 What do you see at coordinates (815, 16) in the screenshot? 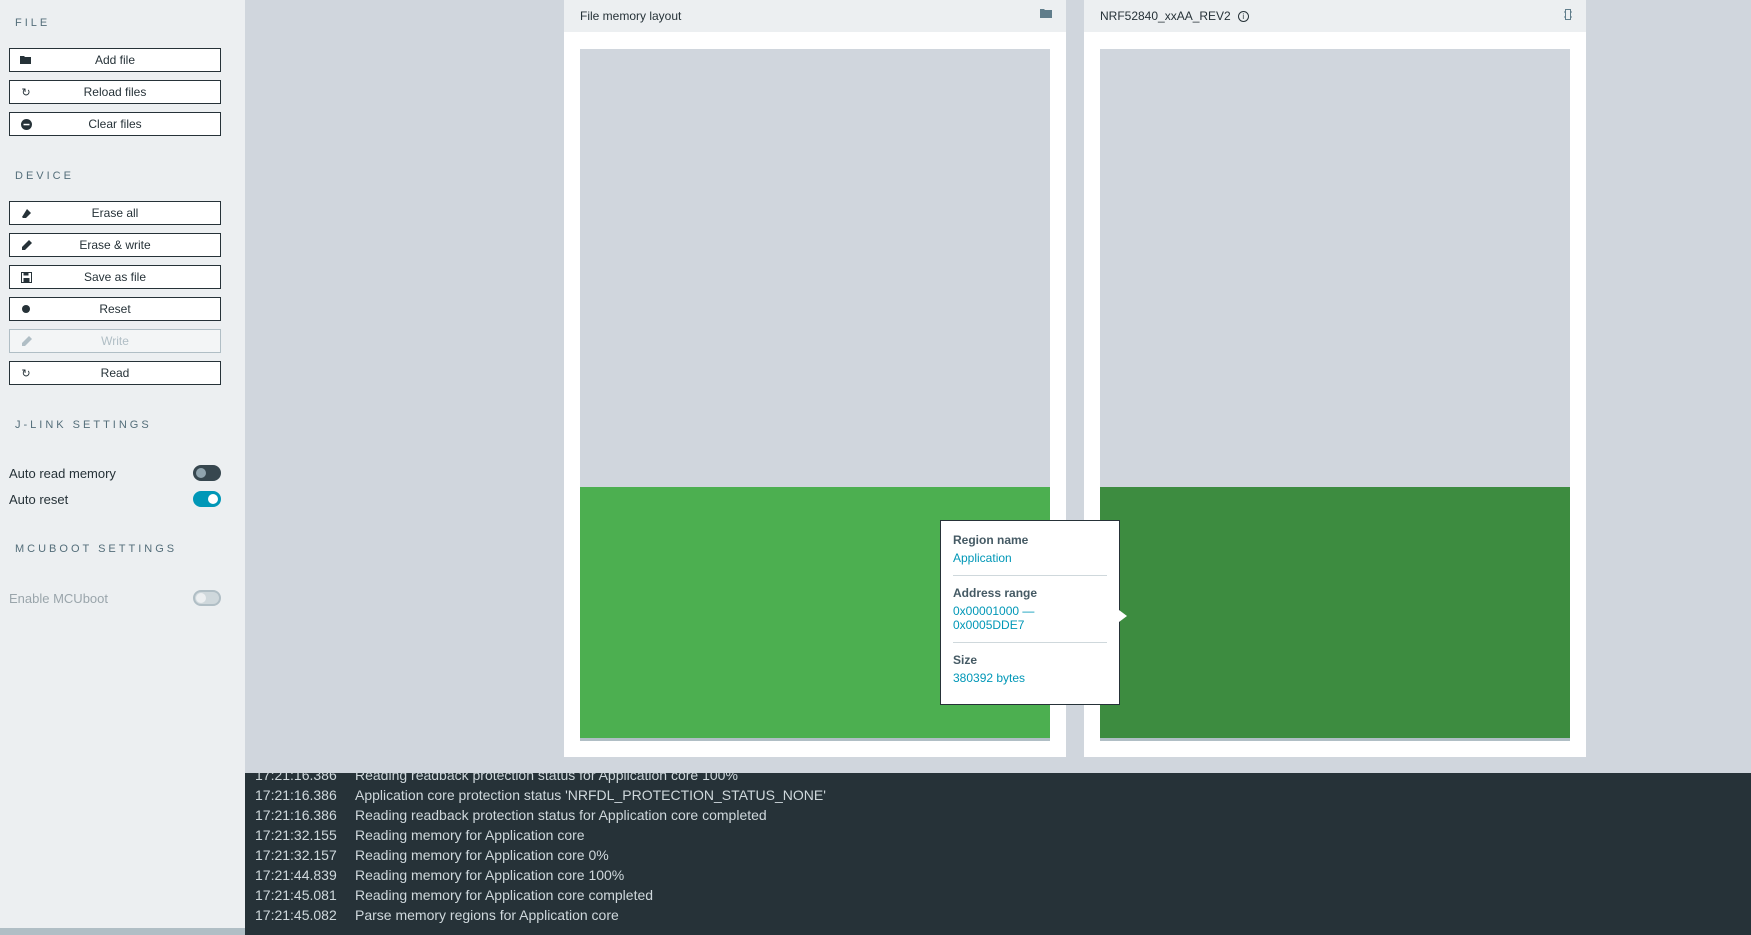
I see `file-panel-header: File memory layout` at bounding box center [815, 16].